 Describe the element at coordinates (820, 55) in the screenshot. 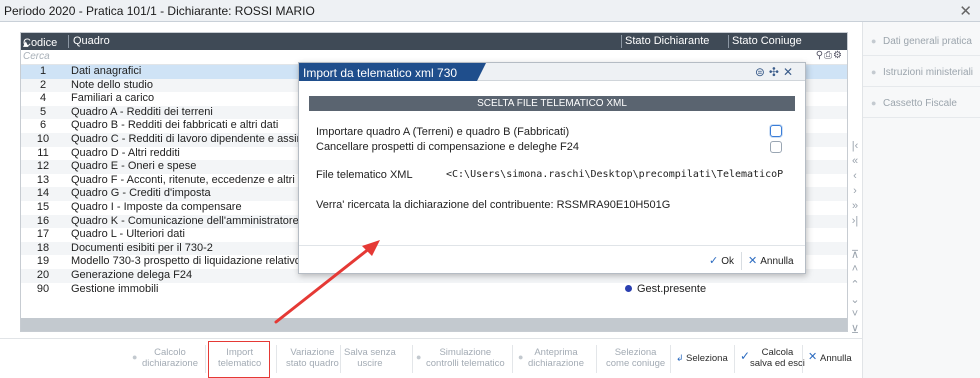

I see `search-icon: ⚲` at that location.